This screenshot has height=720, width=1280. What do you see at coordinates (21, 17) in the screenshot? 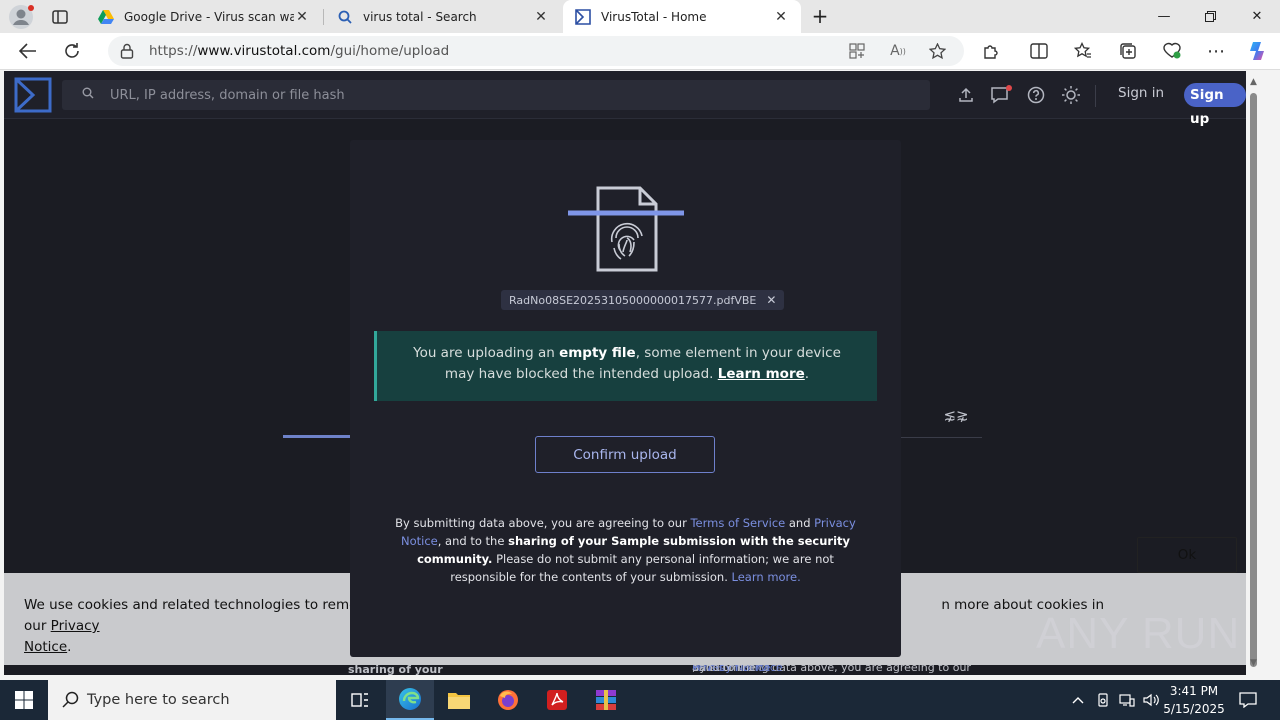
I see `profile-icon` at bounding box center [21, 17].